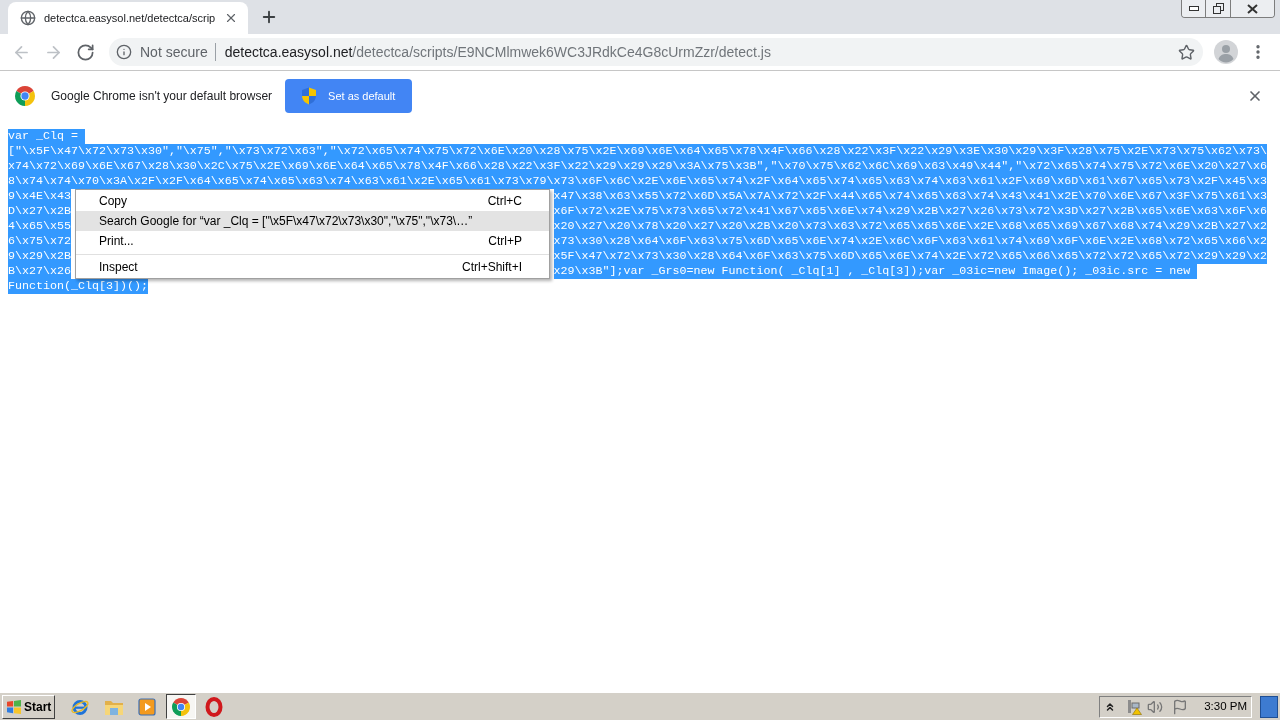  Describe the element at coordinates (638, 151) in the screenshot. I see `code-text: ["\x5F\x47\x72\x73\x30","\x75","\x73\x72\x63","\x72\x65\x74\x75\x72\x6E\x20\x28\x75\x2E\x69\x6E\x64\x65\x78\x4F\x66\x28\x22\x3F\x22\x29\x3E\x30\x29\x3F\x28\x75\x2E\x73\x75\x62\x73\` at that location.